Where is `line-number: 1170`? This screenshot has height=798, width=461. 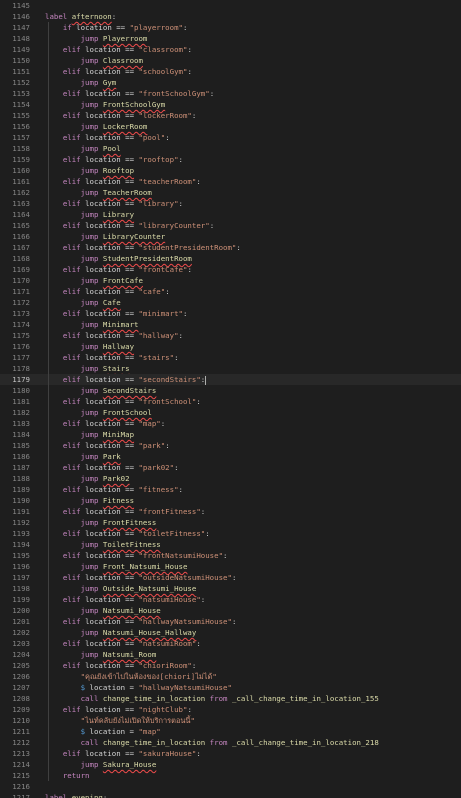
line-number: 1170 is located at coordinates (21, 280).